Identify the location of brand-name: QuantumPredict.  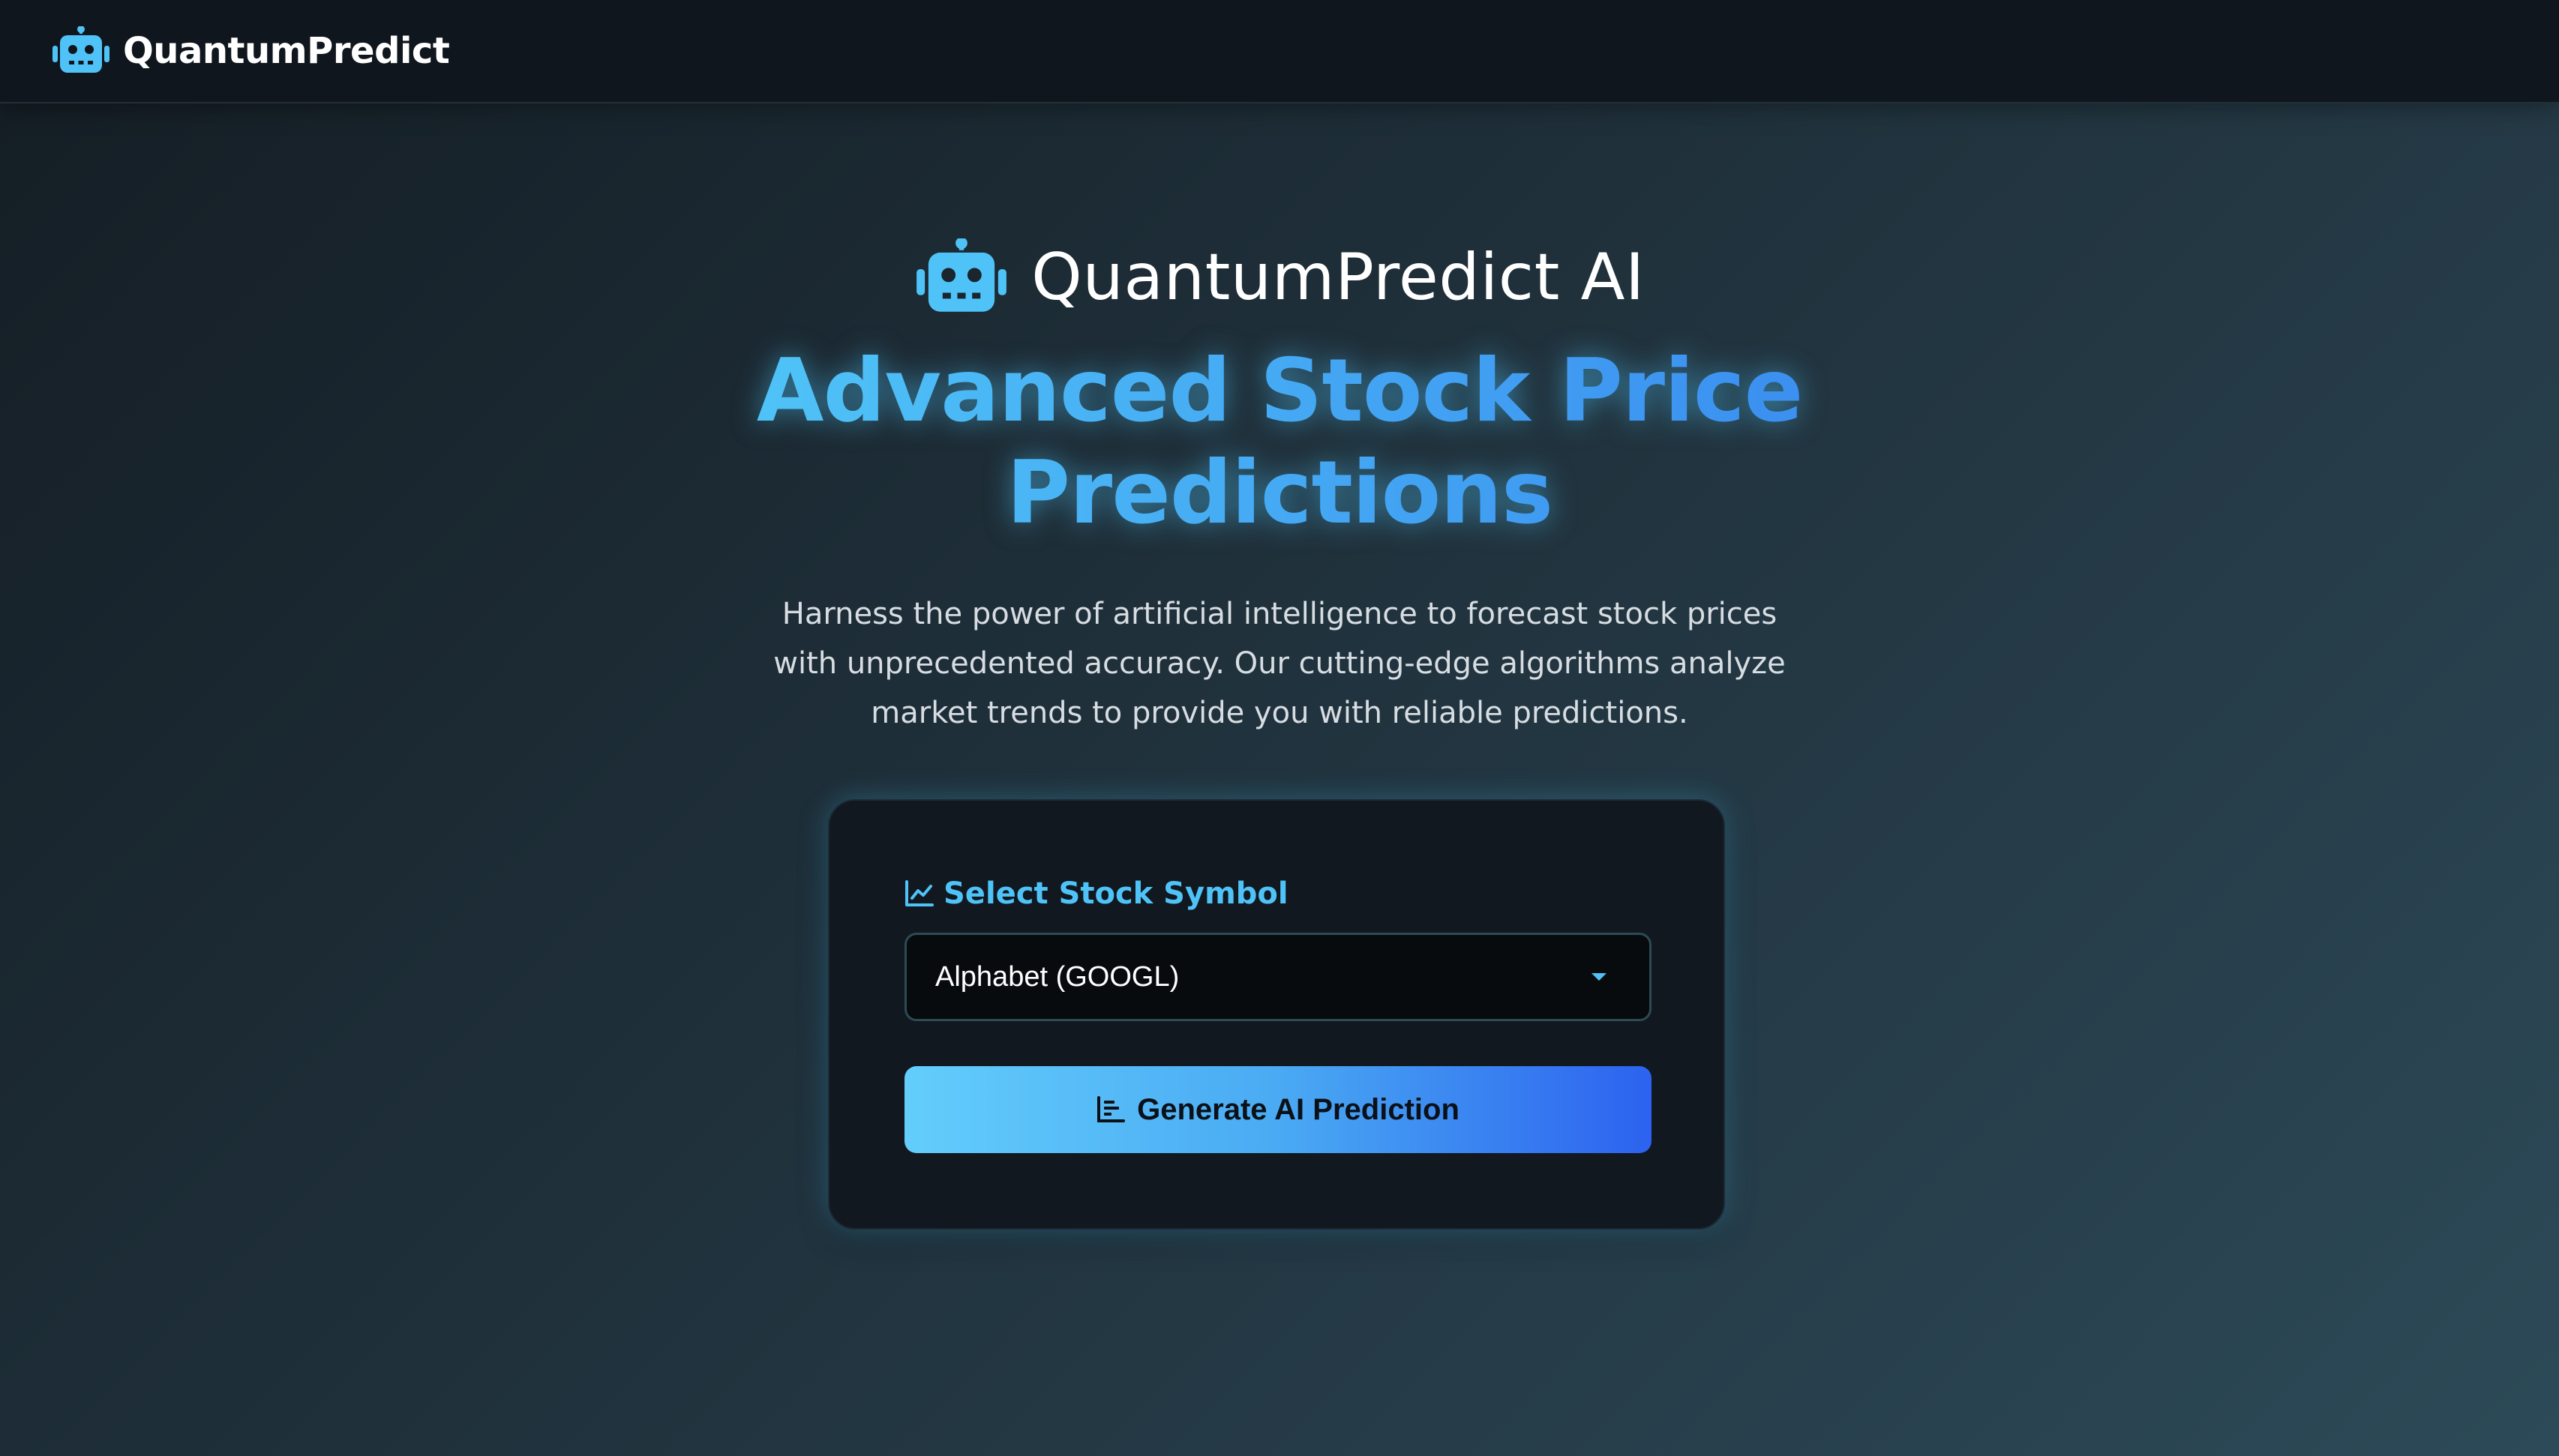
(286, 51).